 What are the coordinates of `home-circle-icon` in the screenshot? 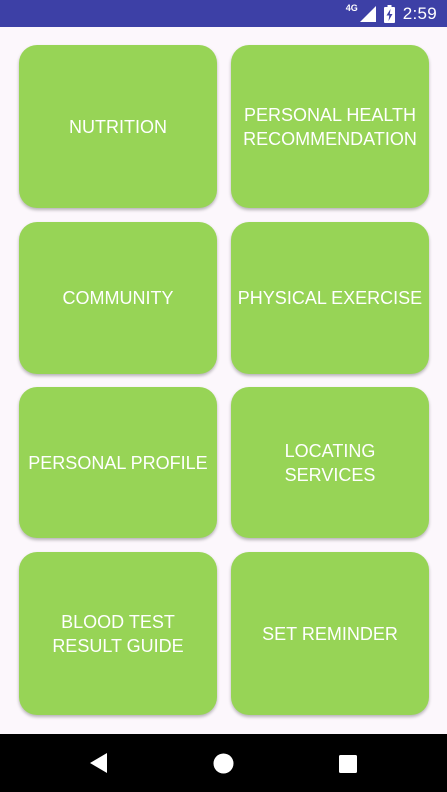 It's located at (223, 763).